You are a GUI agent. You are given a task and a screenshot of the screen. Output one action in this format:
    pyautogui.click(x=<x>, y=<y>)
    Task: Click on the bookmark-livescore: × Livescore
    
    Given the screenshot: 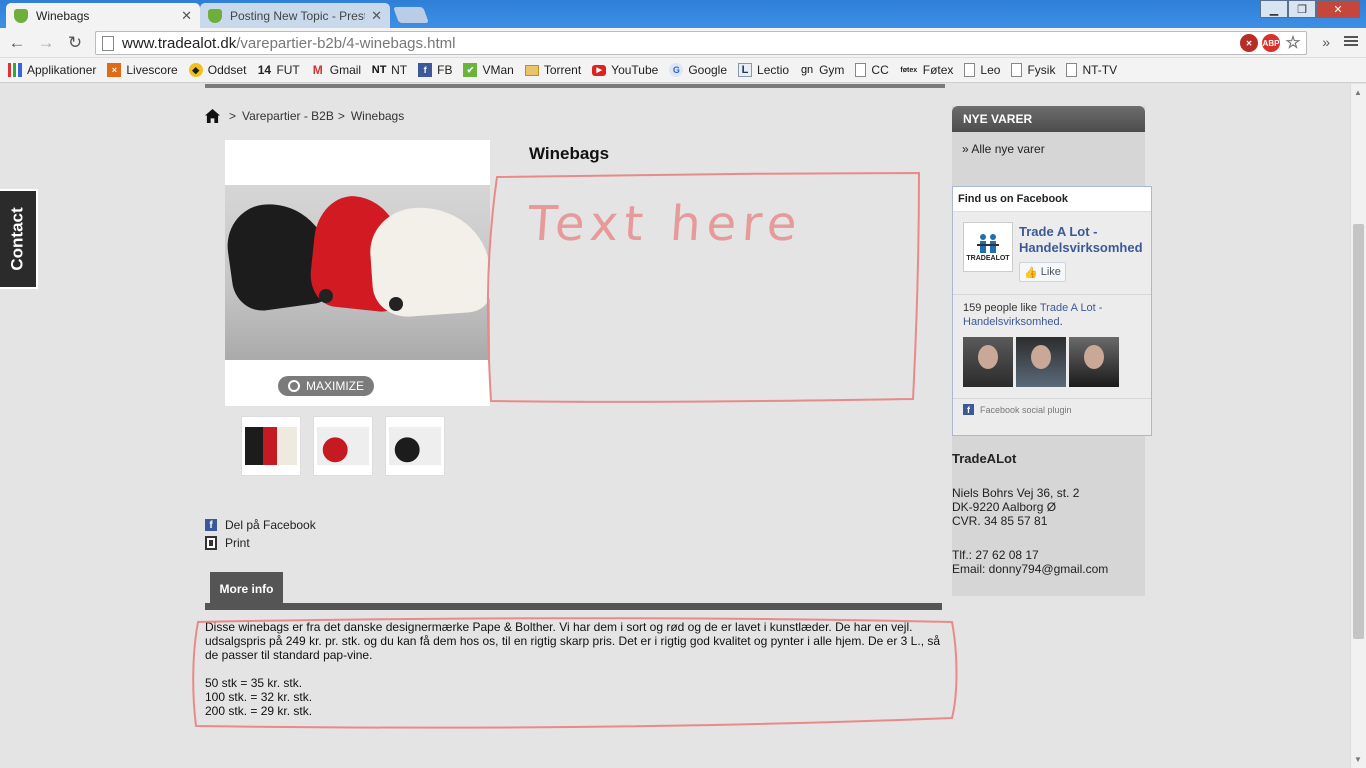 What is the action you would take?
    pyautogui.click(x=142, y=70)
    